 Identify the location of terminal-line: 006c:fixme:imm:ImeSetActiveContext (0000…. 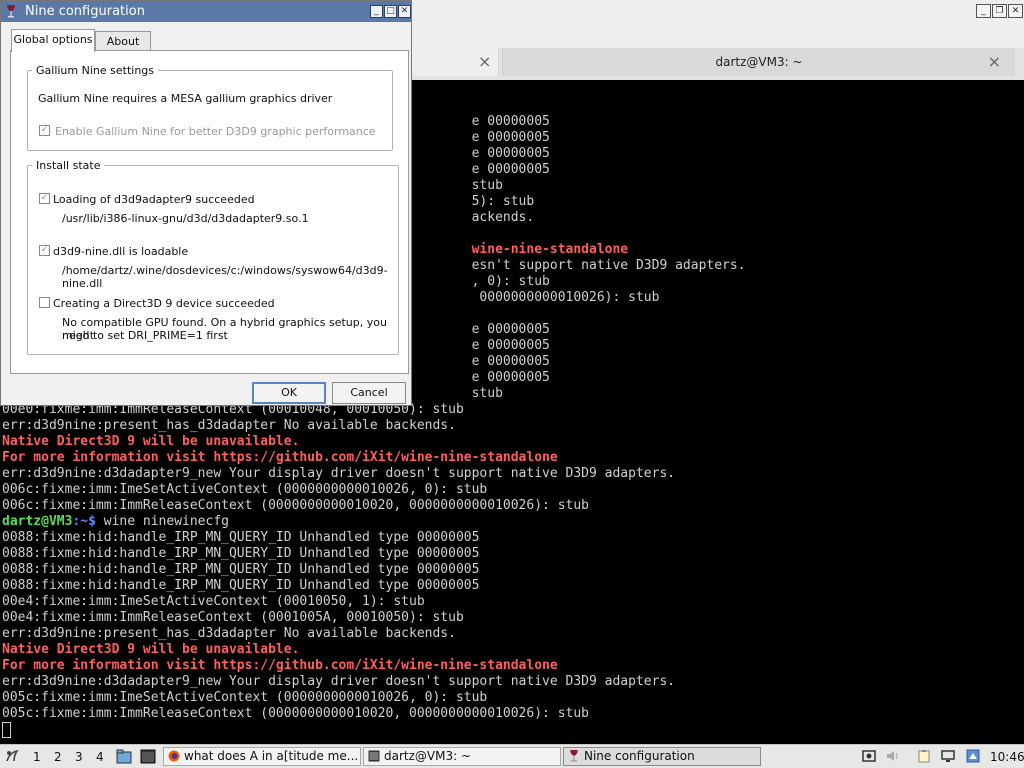
(245, 489).